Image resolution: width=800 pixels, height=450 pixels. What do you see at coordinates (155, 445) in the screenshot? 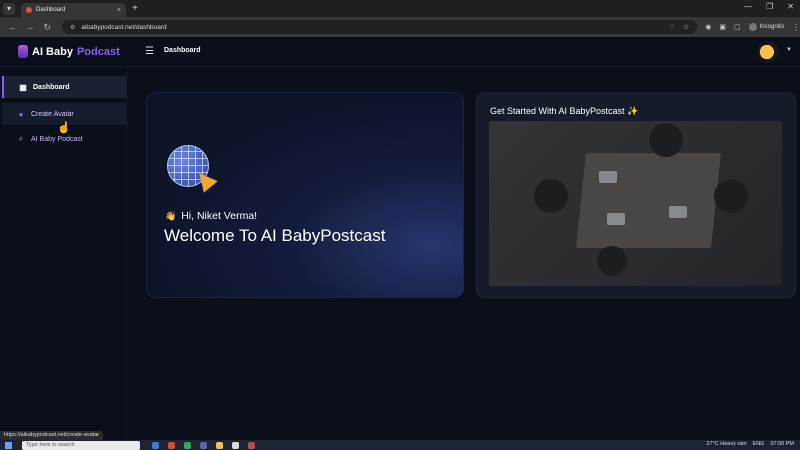
I see `edge-icon` at bounding box center [155, 445].